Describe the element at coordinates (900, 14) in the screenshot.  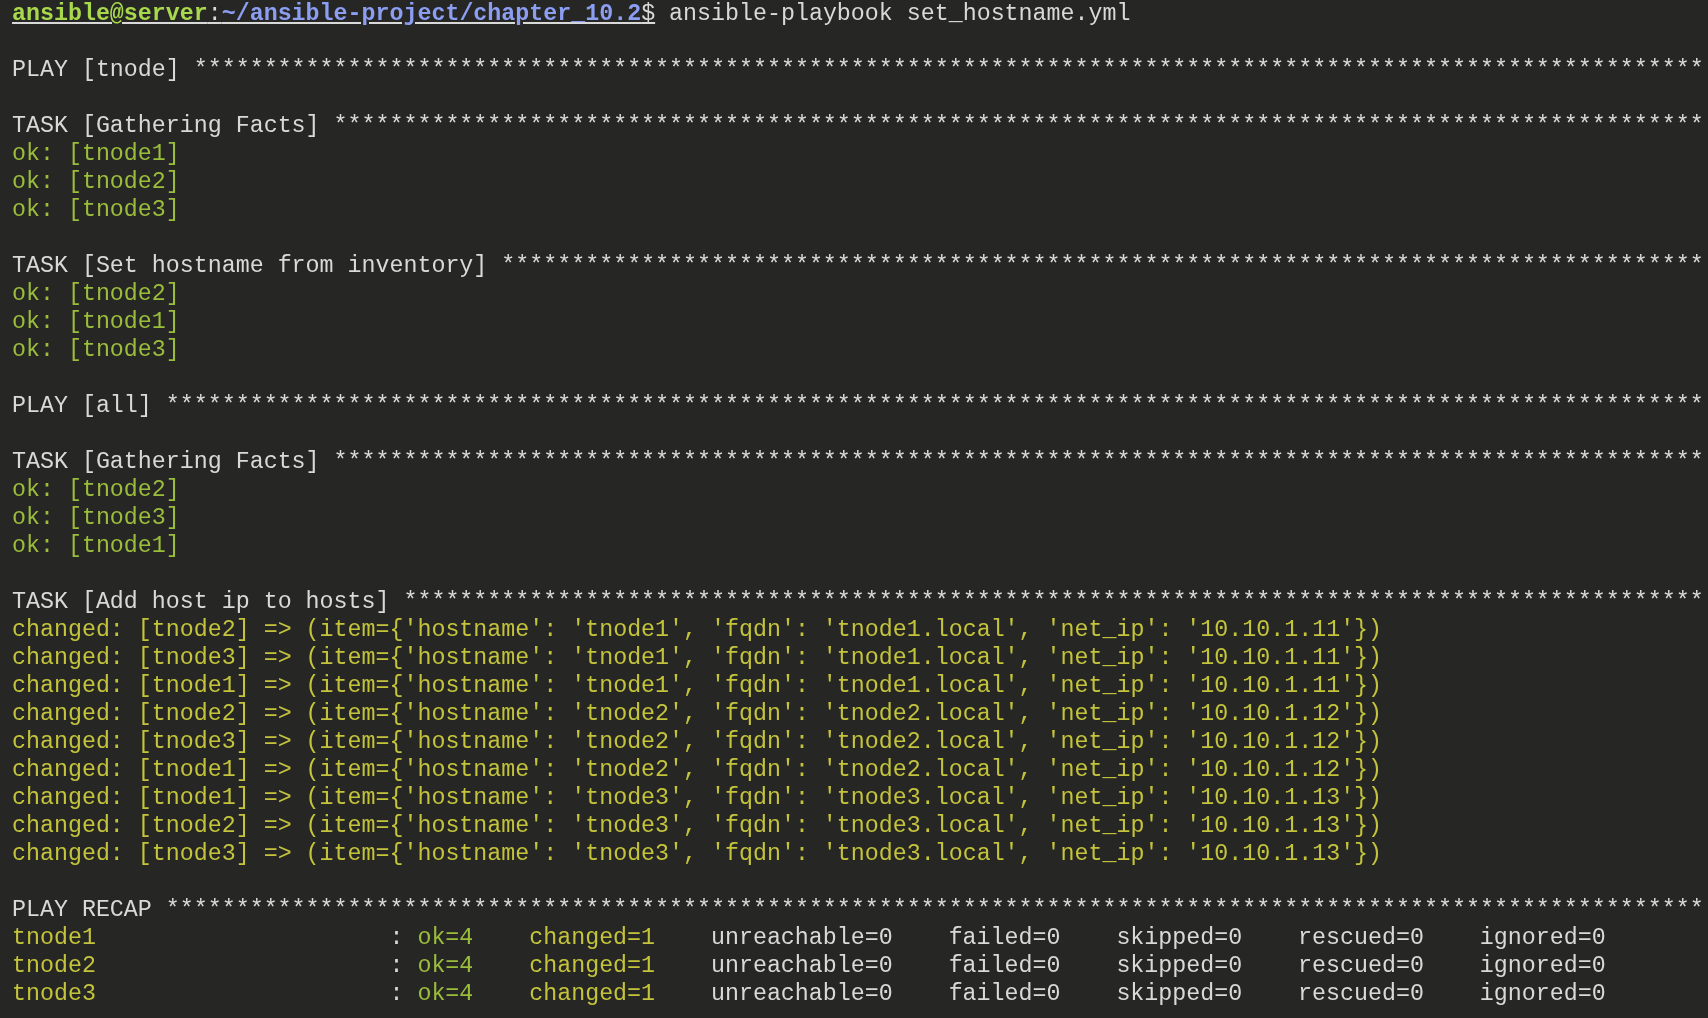
I see `command-text: ansible-playbook set_hostname.yml` at that location.